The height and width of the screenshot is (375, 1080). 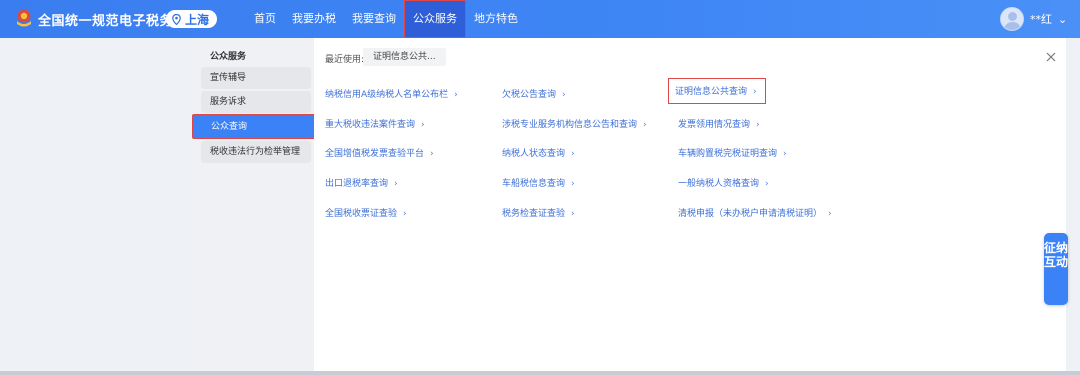 I want to click on bottom-divider, so click(x=540, y=373).